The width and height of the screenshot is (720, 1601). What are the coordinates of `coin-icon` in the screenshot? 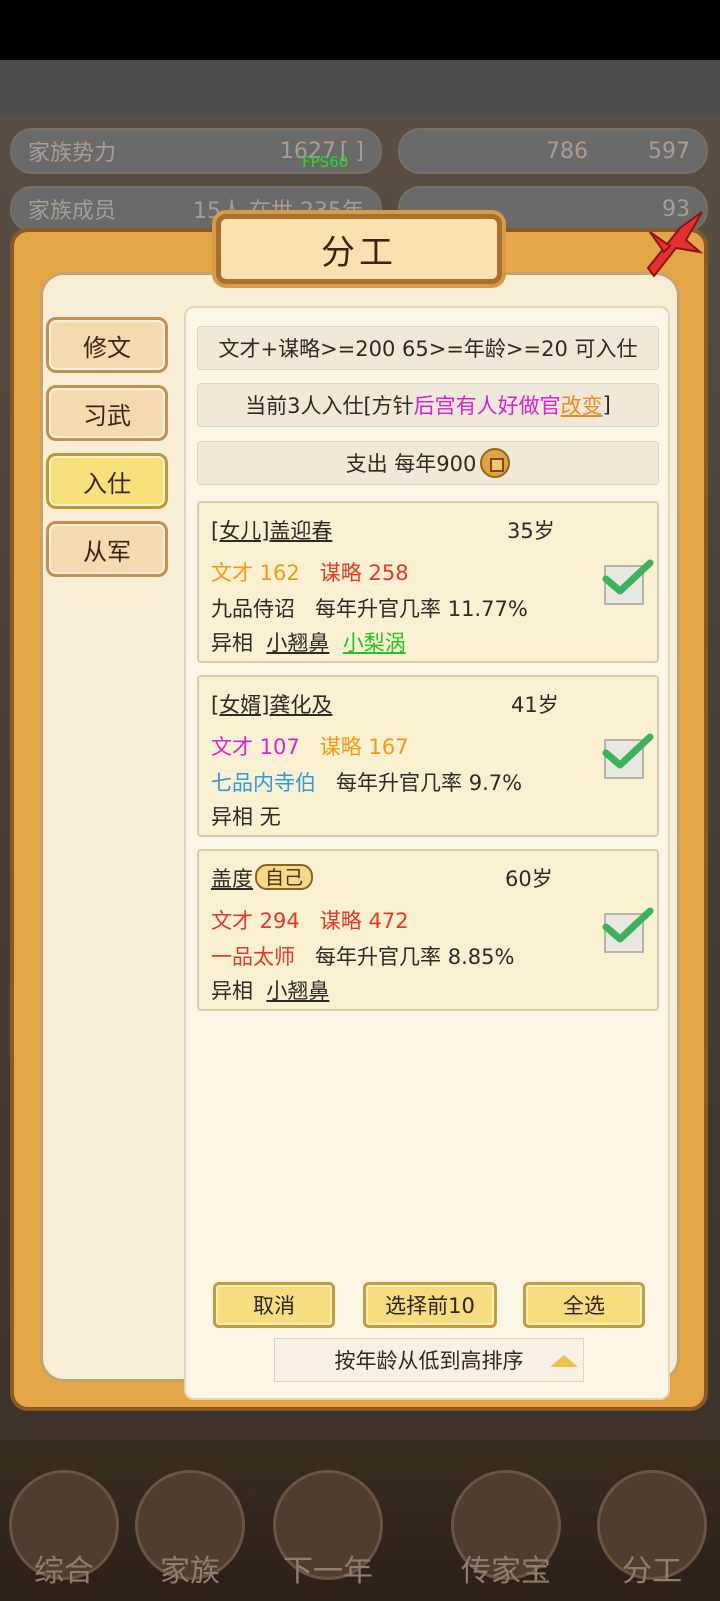 It's located at (495, 463).